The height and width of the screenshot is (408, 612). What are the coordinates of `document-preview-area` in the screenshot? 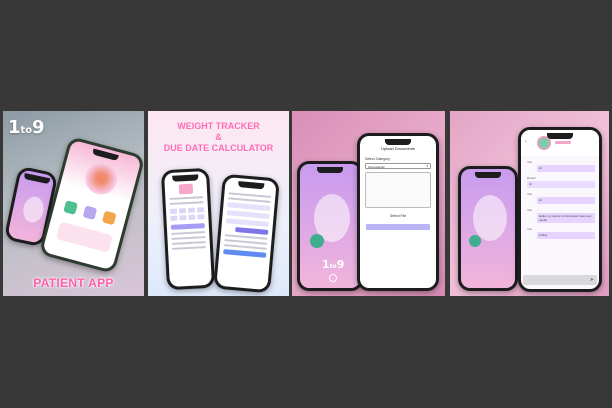 It's located at (398, 190).